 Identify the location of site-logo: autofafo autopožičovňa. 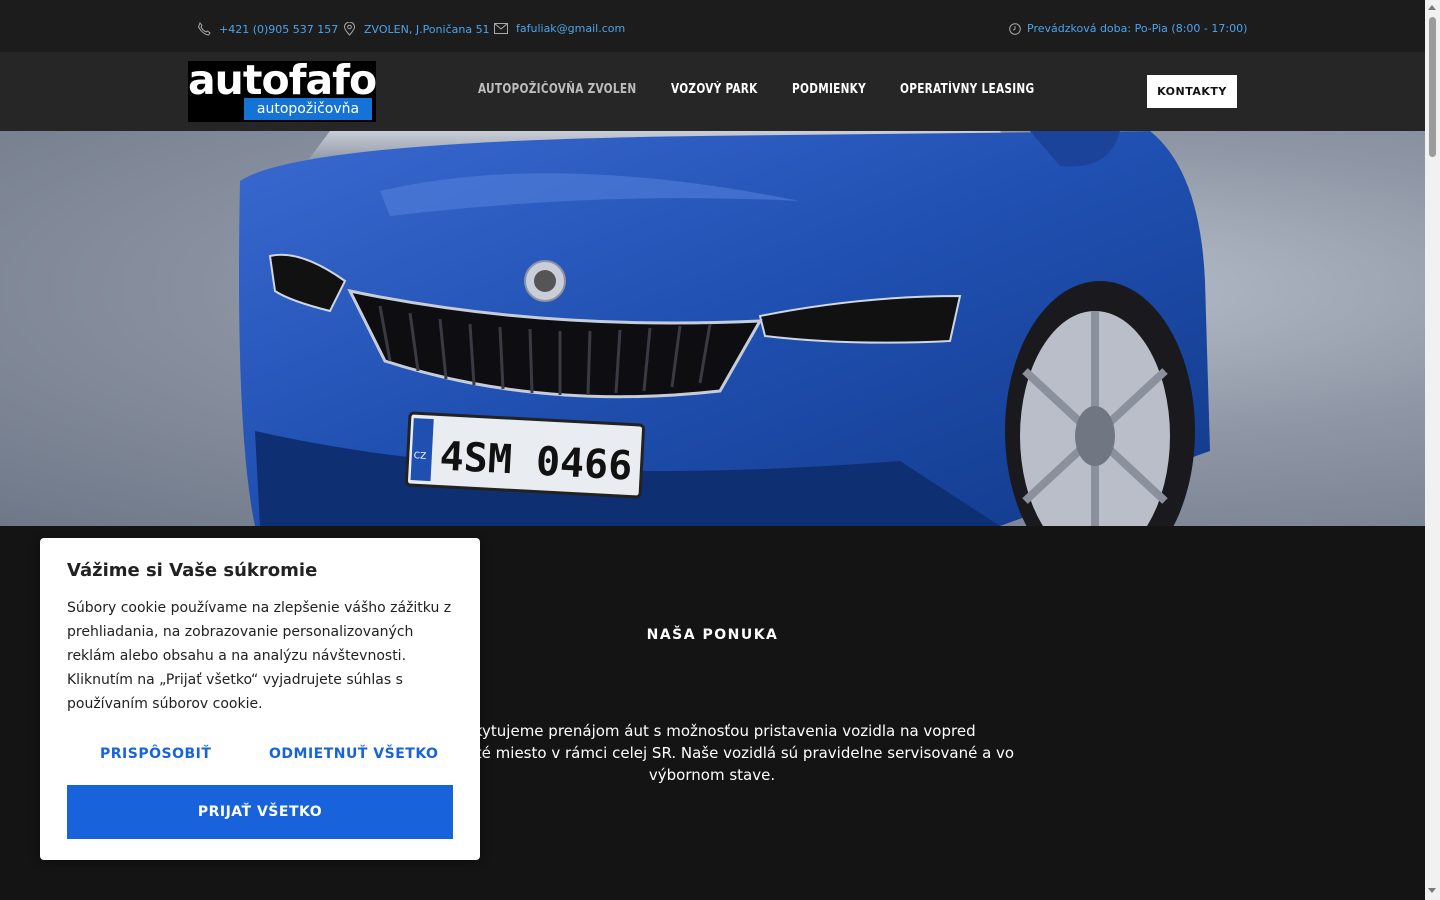
(282, 89).